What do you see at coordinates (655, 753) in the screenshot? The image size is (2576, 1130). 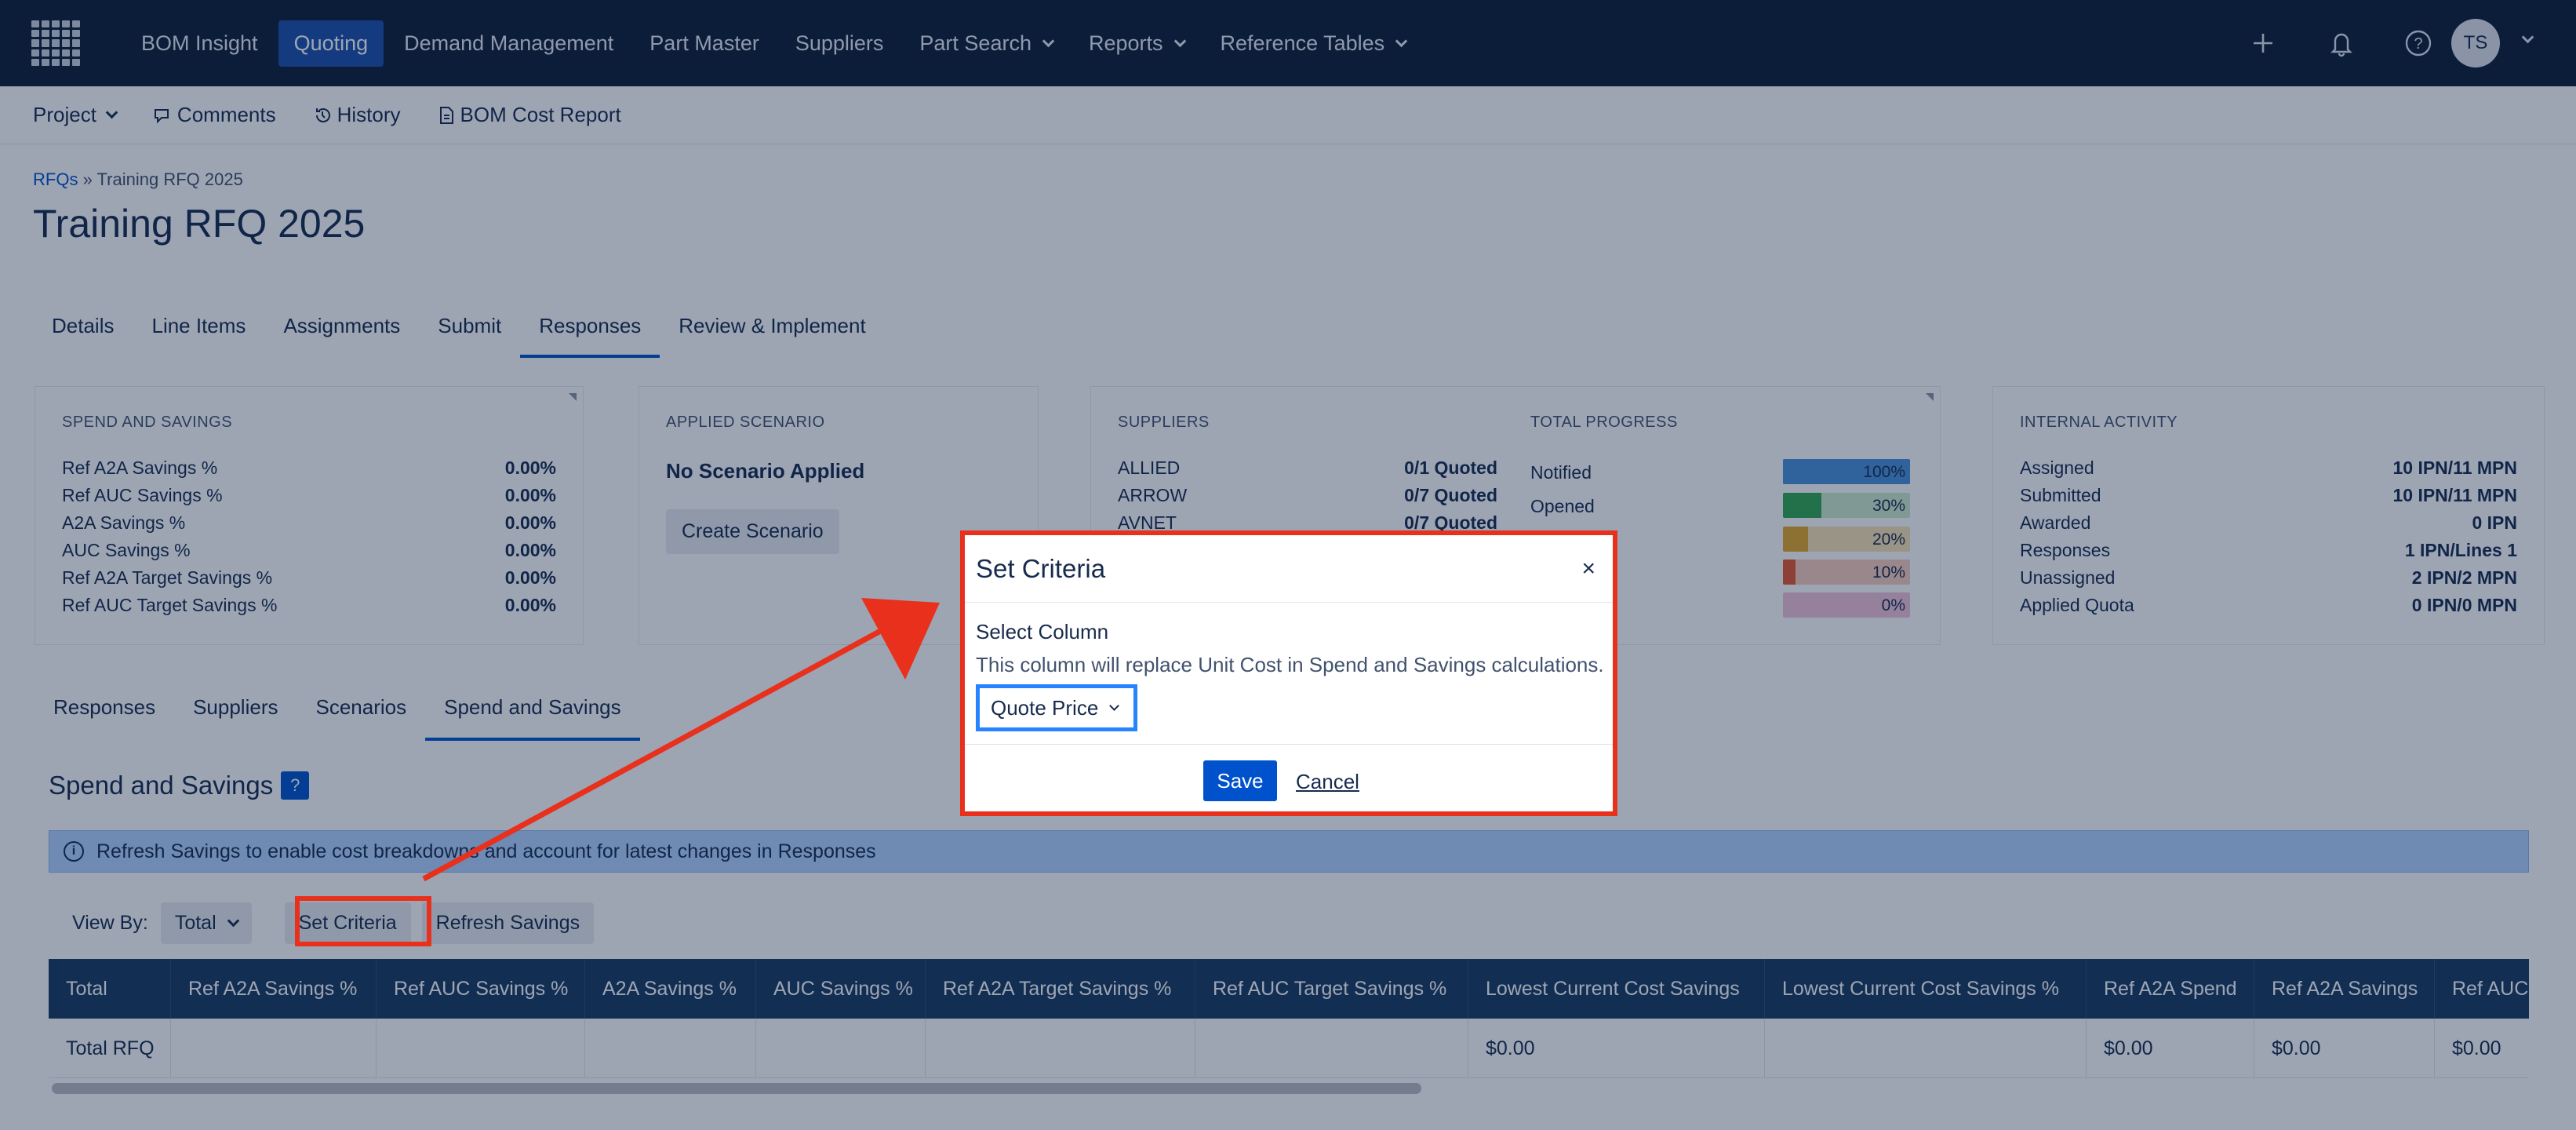 I see `arrow-shaft` at bounding box center [655, 753].